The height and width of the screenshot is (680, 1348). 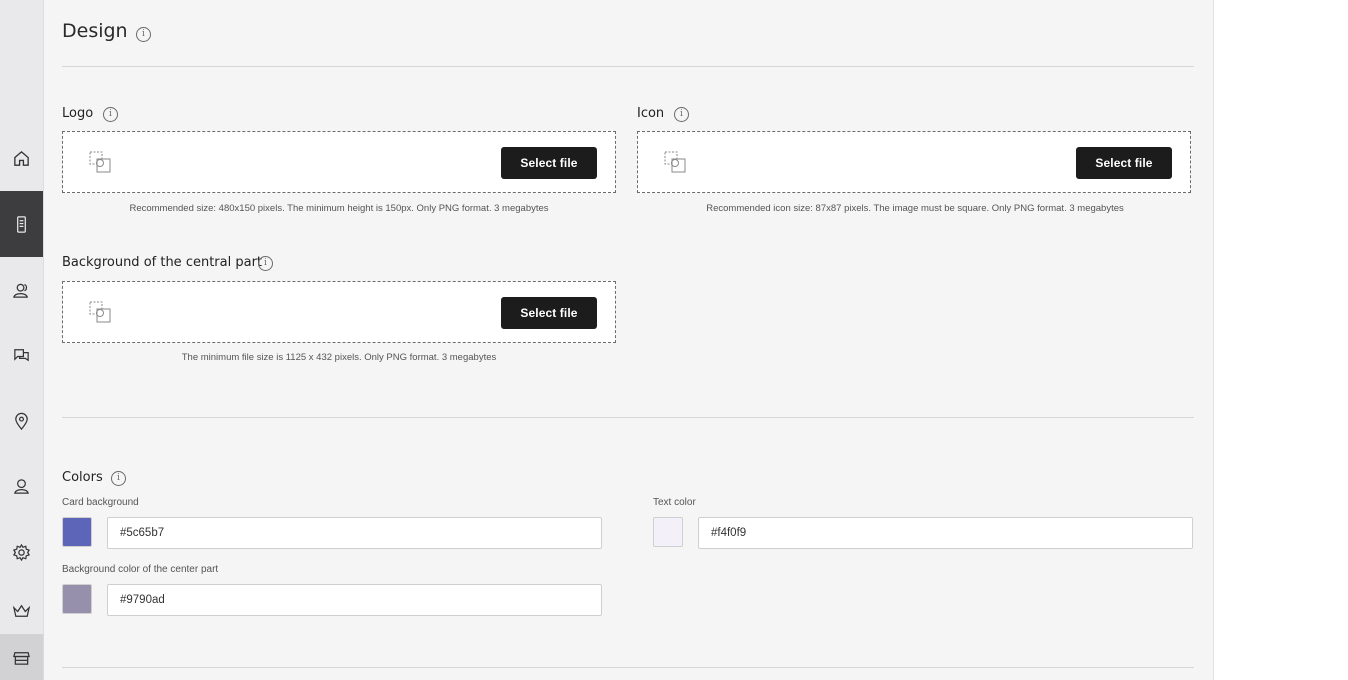 I want to click on sidebar-item-profile, so click(x=21, y=486).